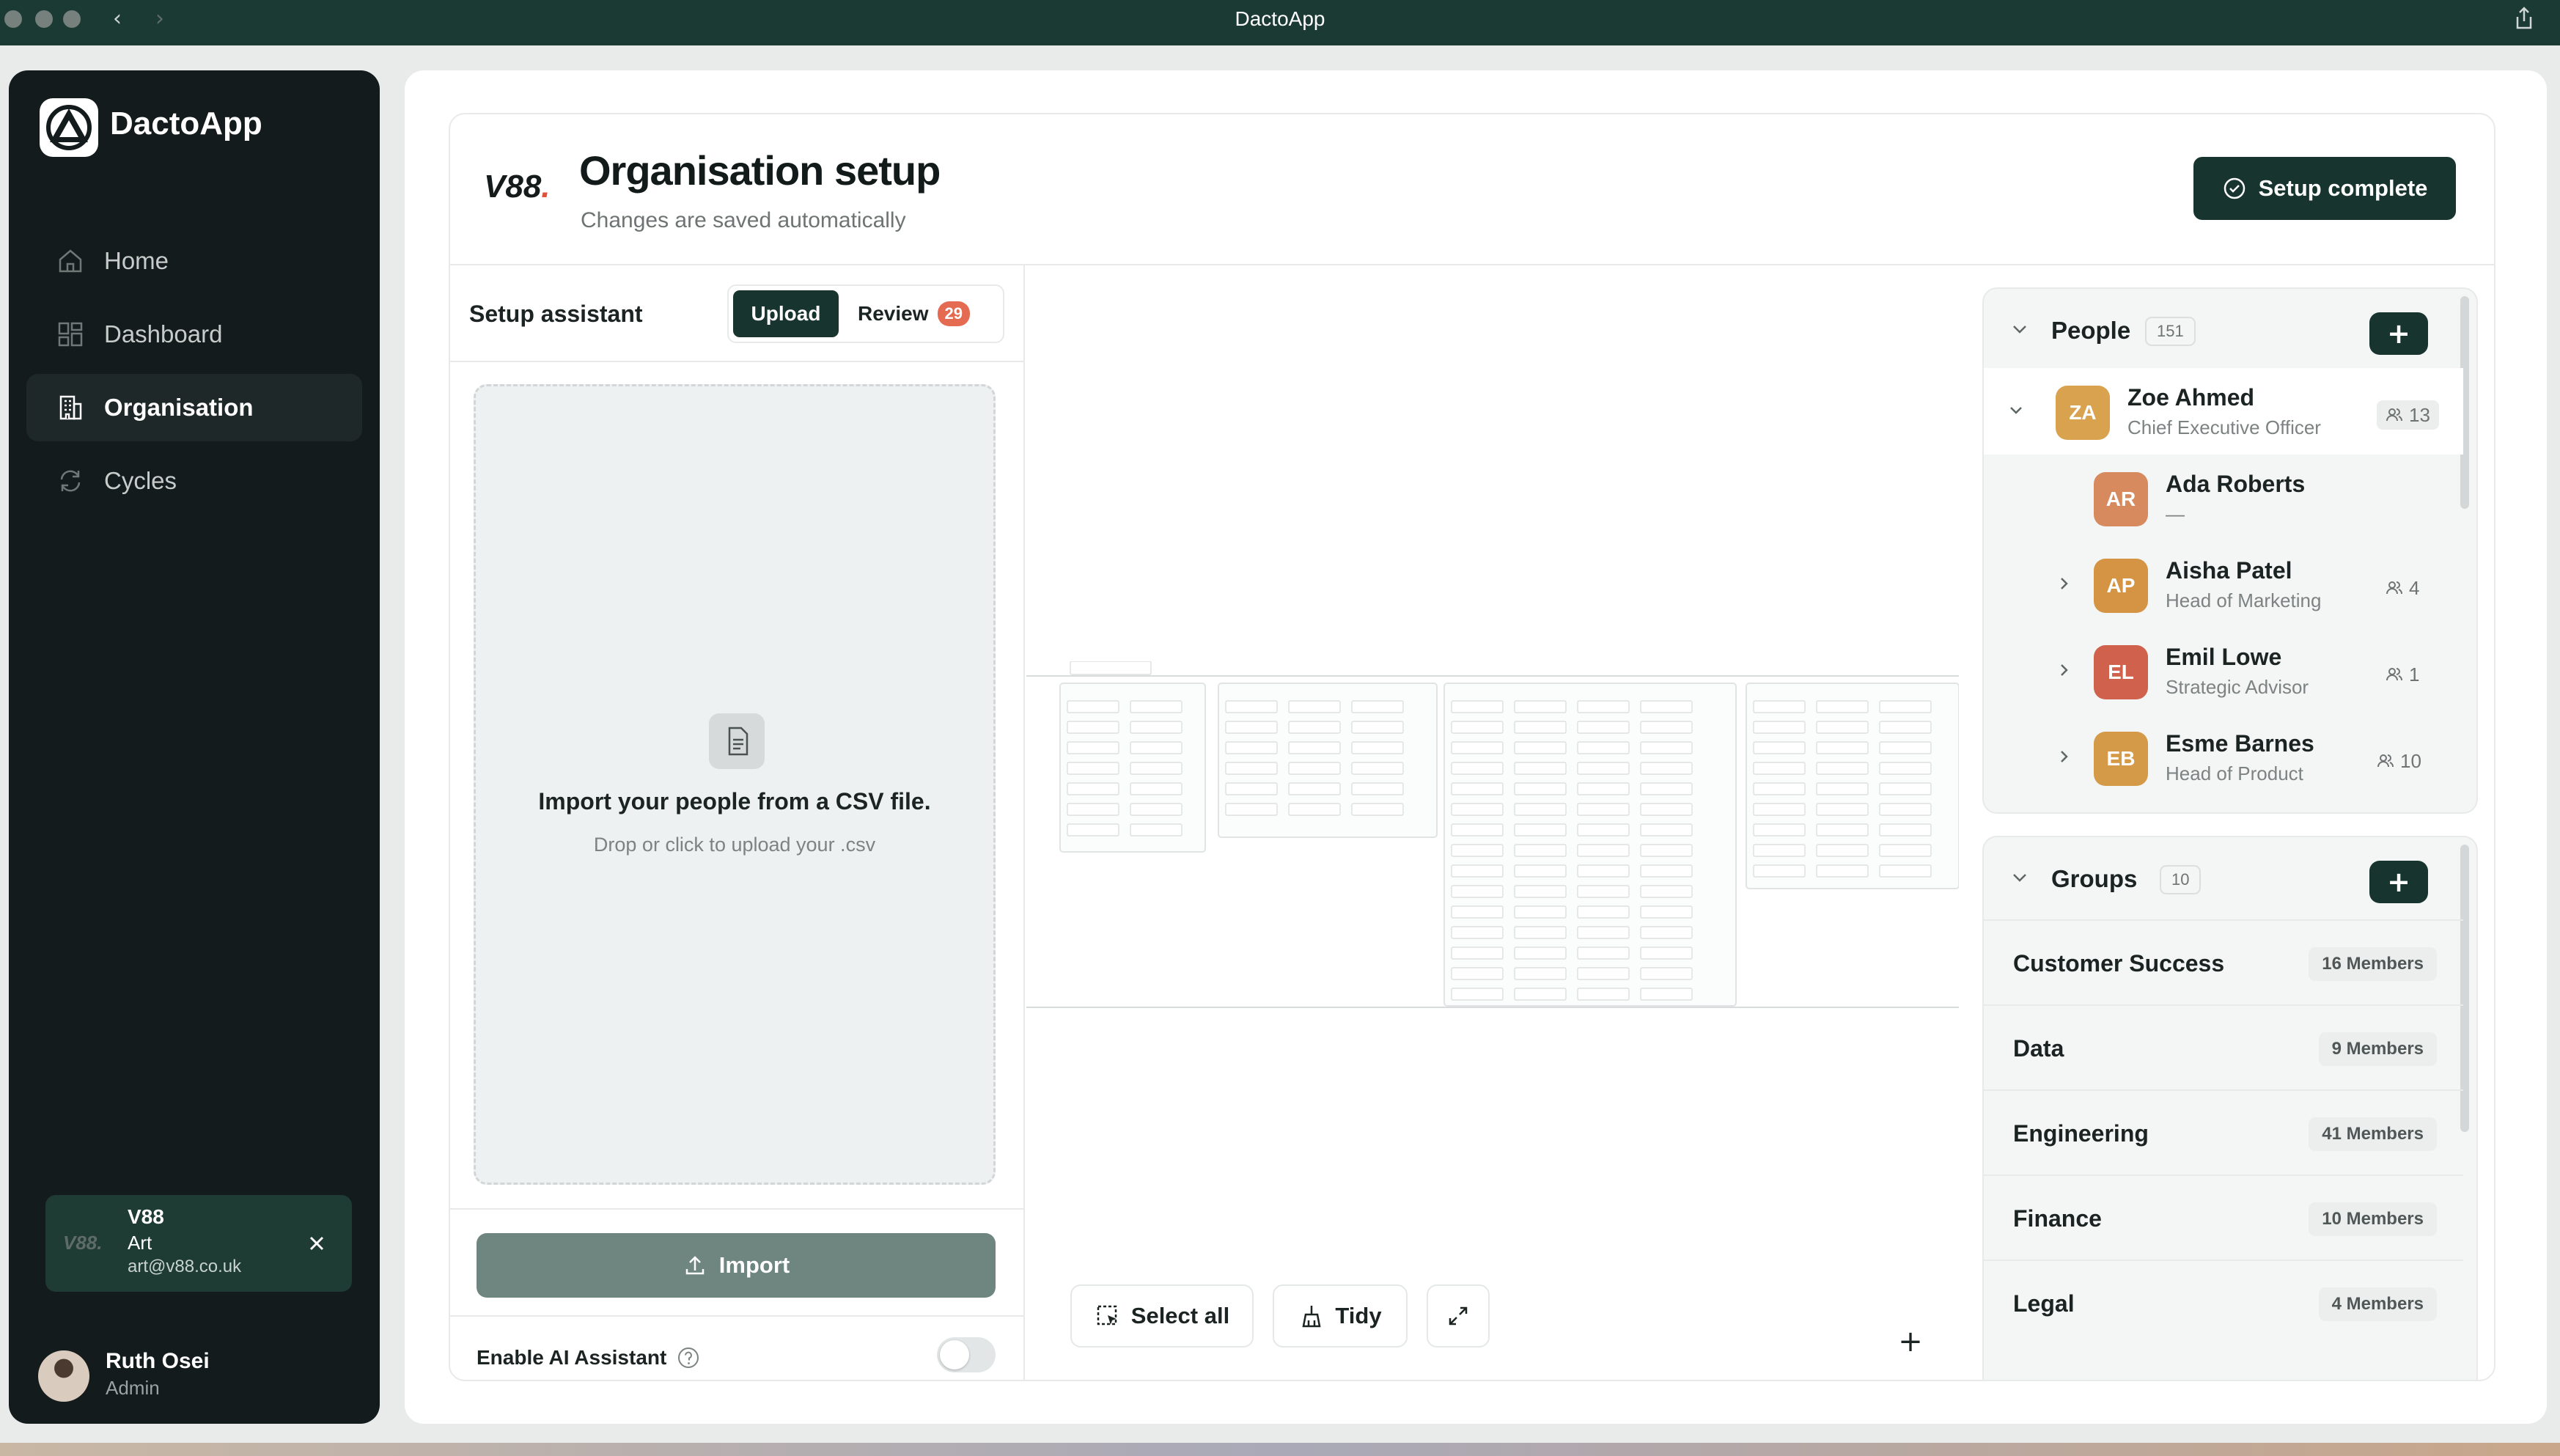 Image resolution: width=2560 pixels, height=1456 pixels. I want to click on avatar-initials: EB, so click(2121, 758).